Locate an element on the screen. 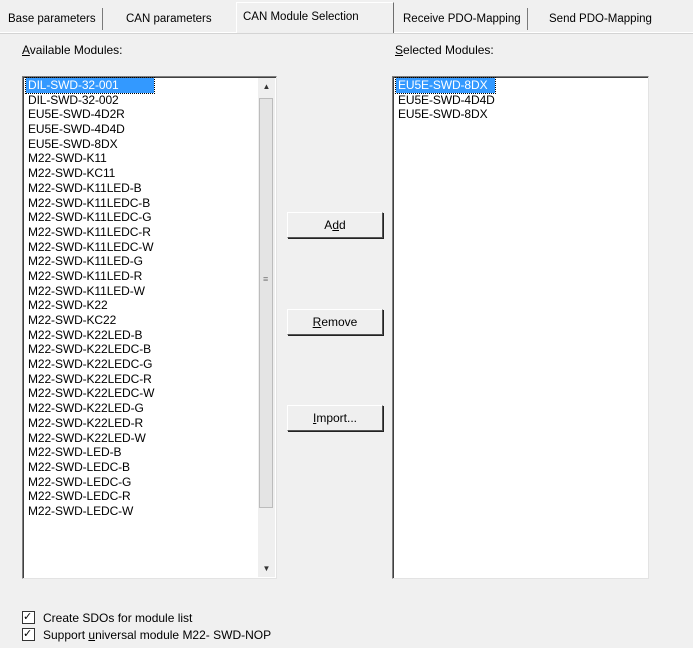  list-item: M22-SWD-KC11 is located at coordinates (90, 173).